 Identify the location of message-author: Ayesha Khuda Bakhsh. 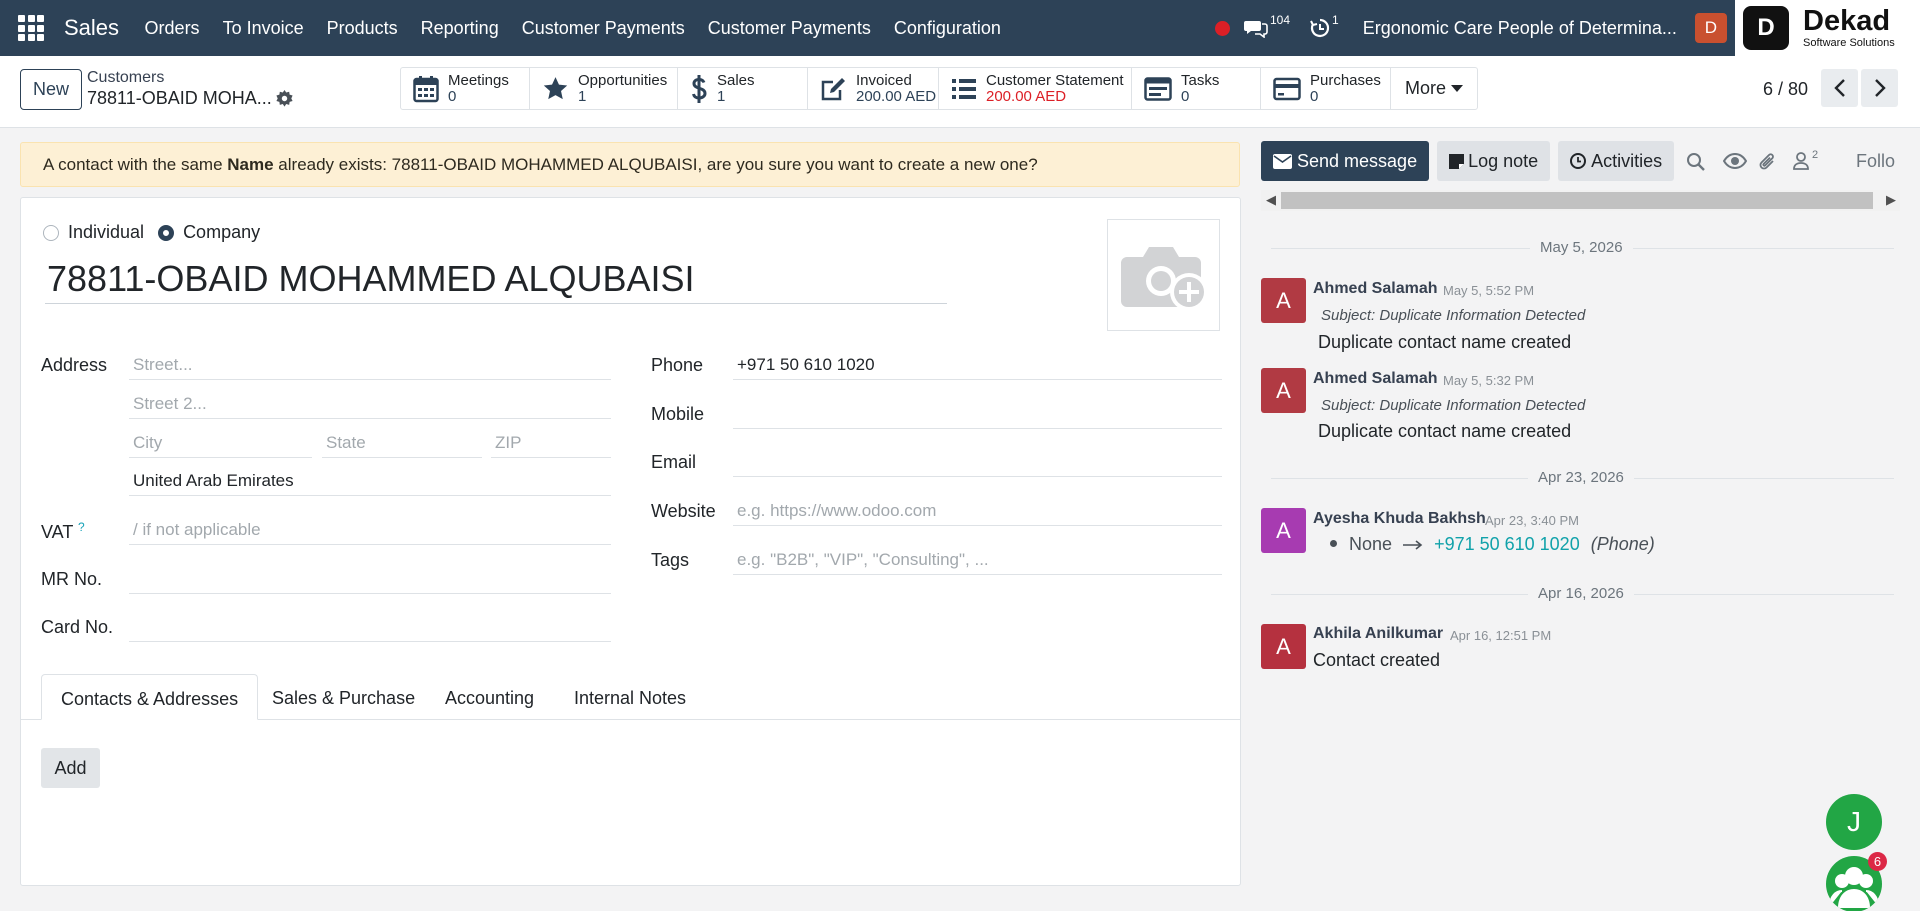
(1399, 519).